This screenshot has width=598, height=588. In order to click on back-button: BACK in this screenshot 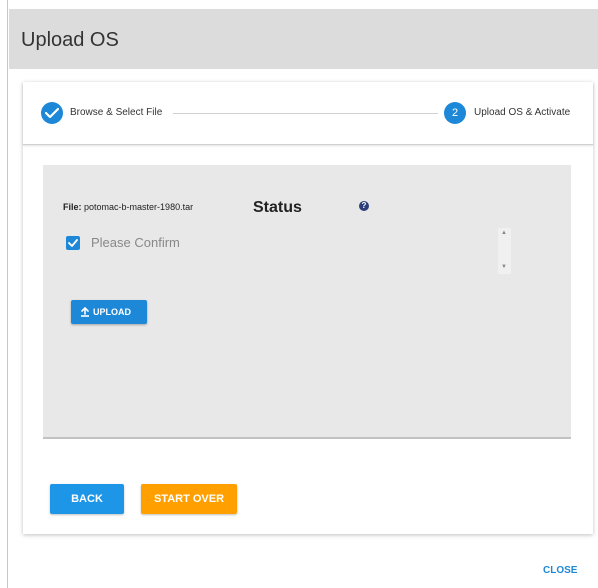, I will do `click(87, 499)`.